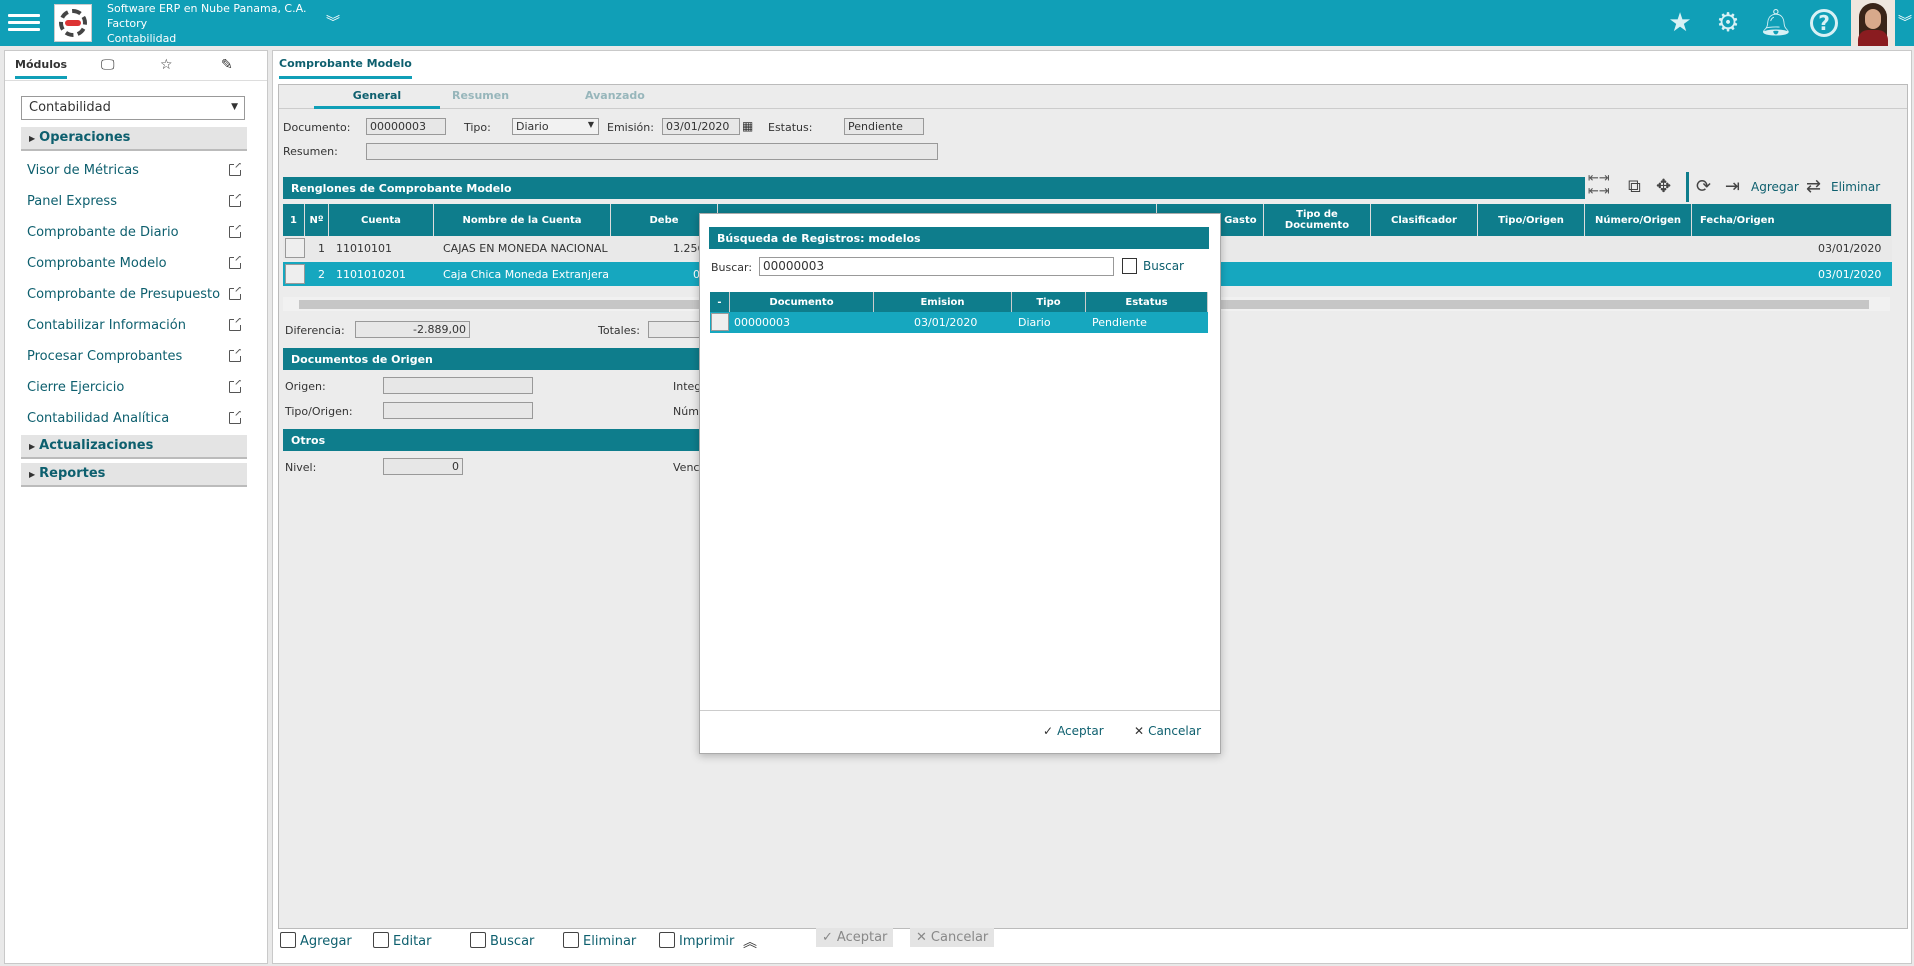 Image resolution: width=1914 pixels, height=966 pixels. I want to click on sidebar-item-panel-express: Panel Express, so click(134, 204).